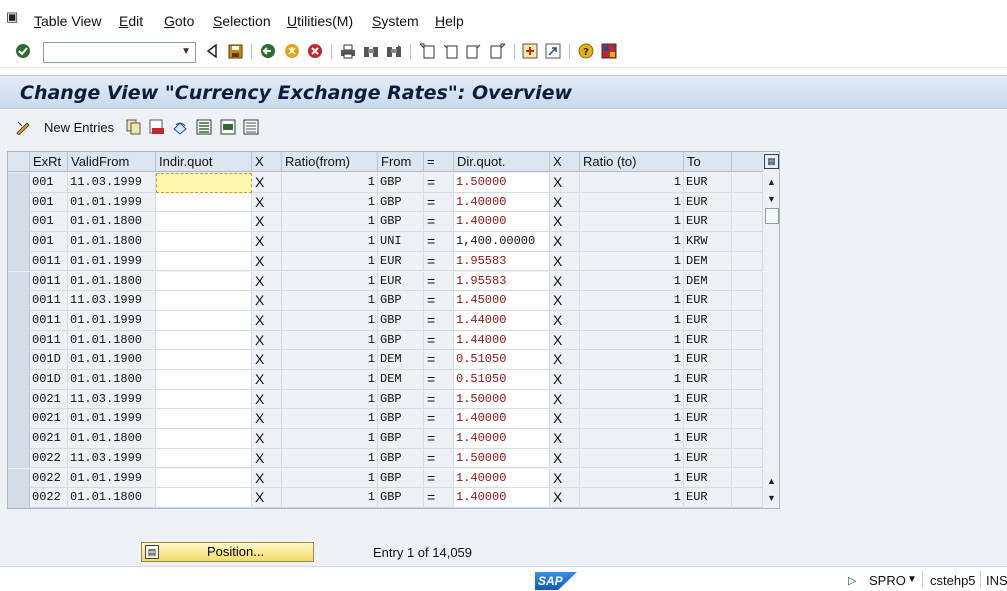  I want to click on scroll-up-icon: ▲, so click(771, 182).